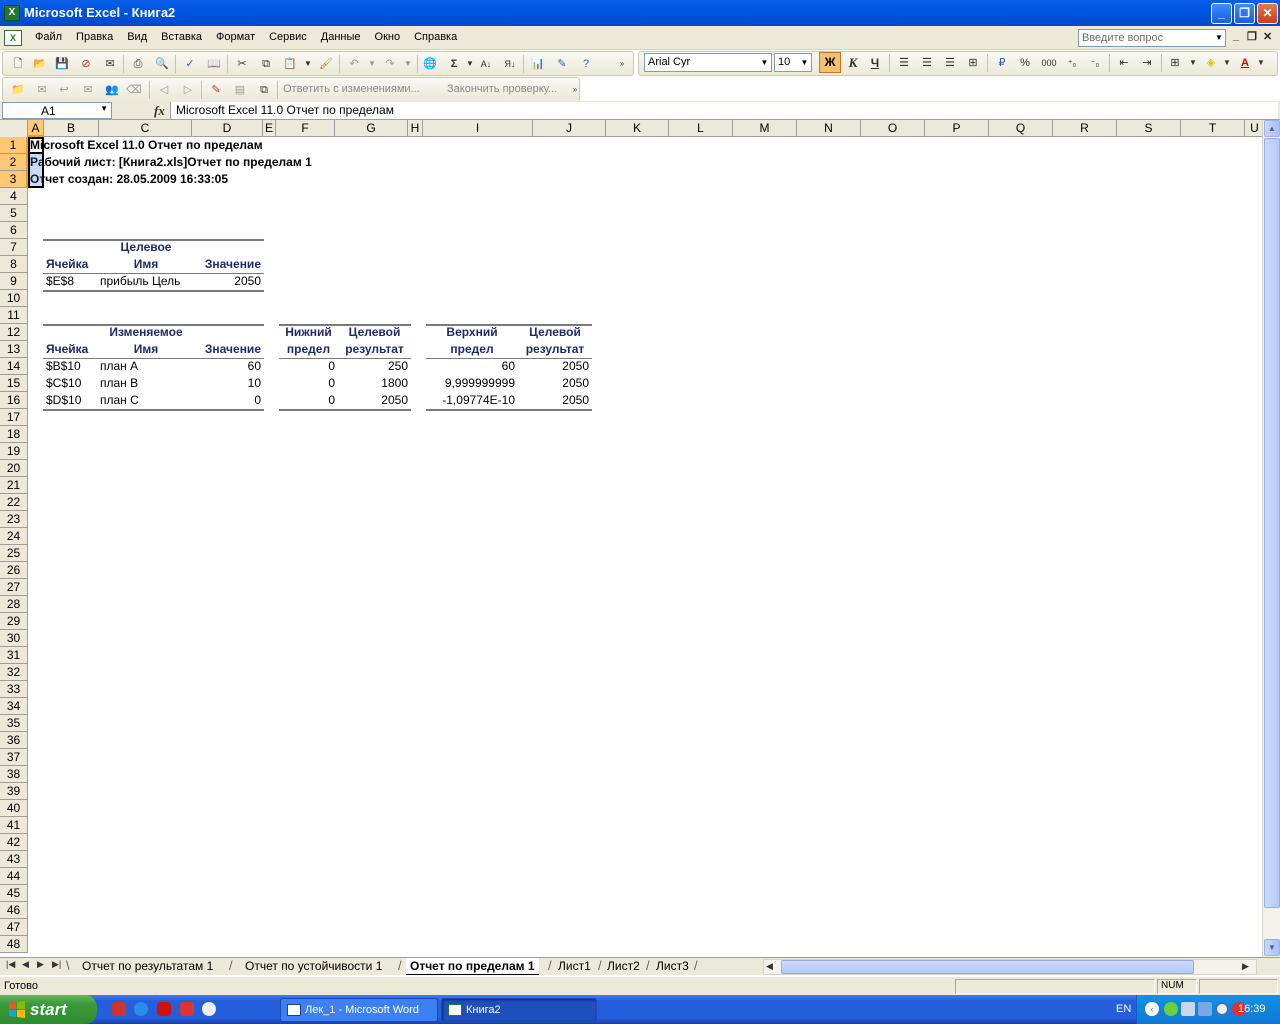 The image size is (1280, 1024). Describe the element at coordinates (14, 315) in the screenshot. I see `row-header: 11` at that location.